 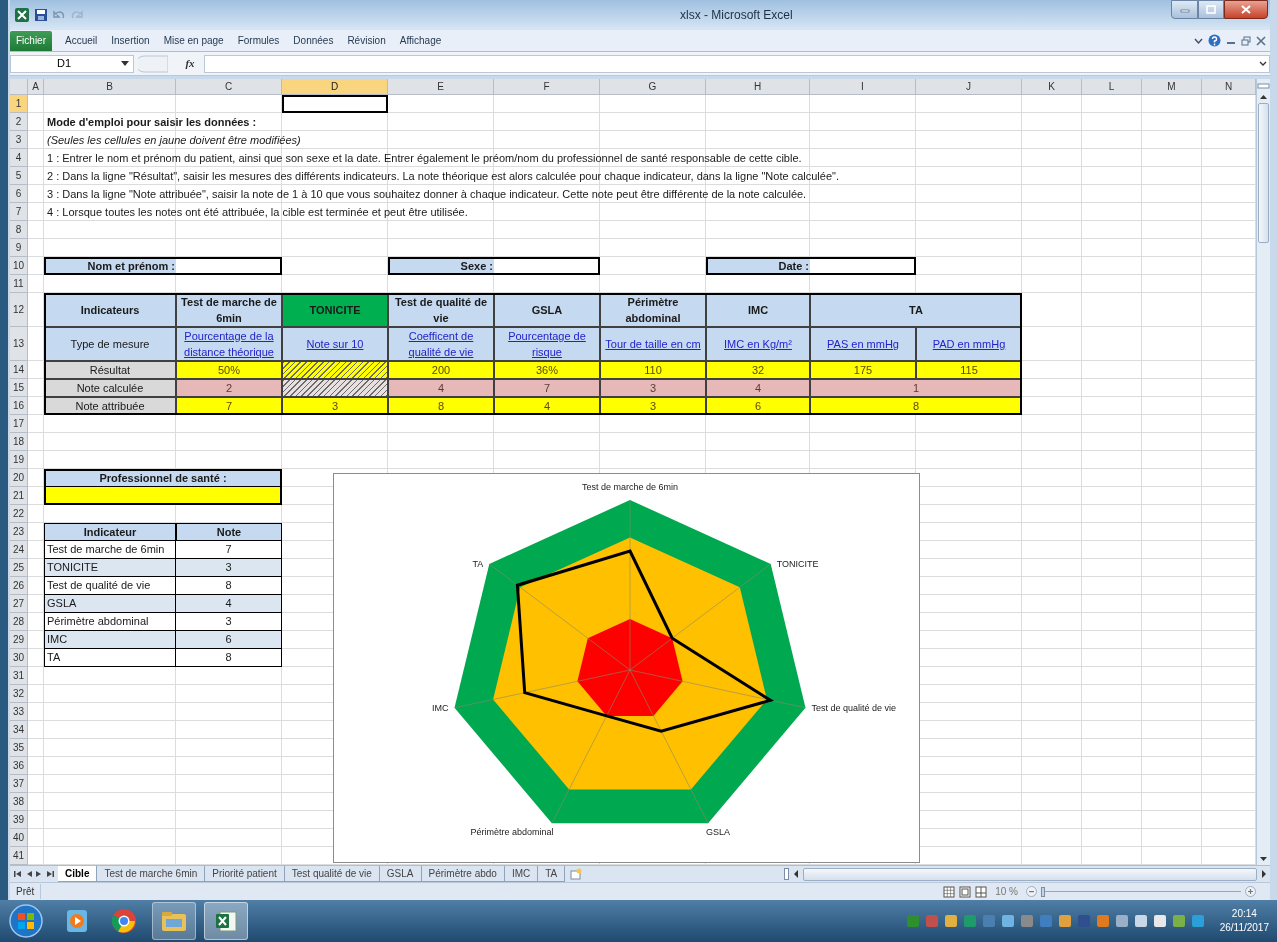 What do you see at coordinates (863, 344) in the screenshot?
I see `measure-link: PAS en mmHg` at bounding box center [863, 344].